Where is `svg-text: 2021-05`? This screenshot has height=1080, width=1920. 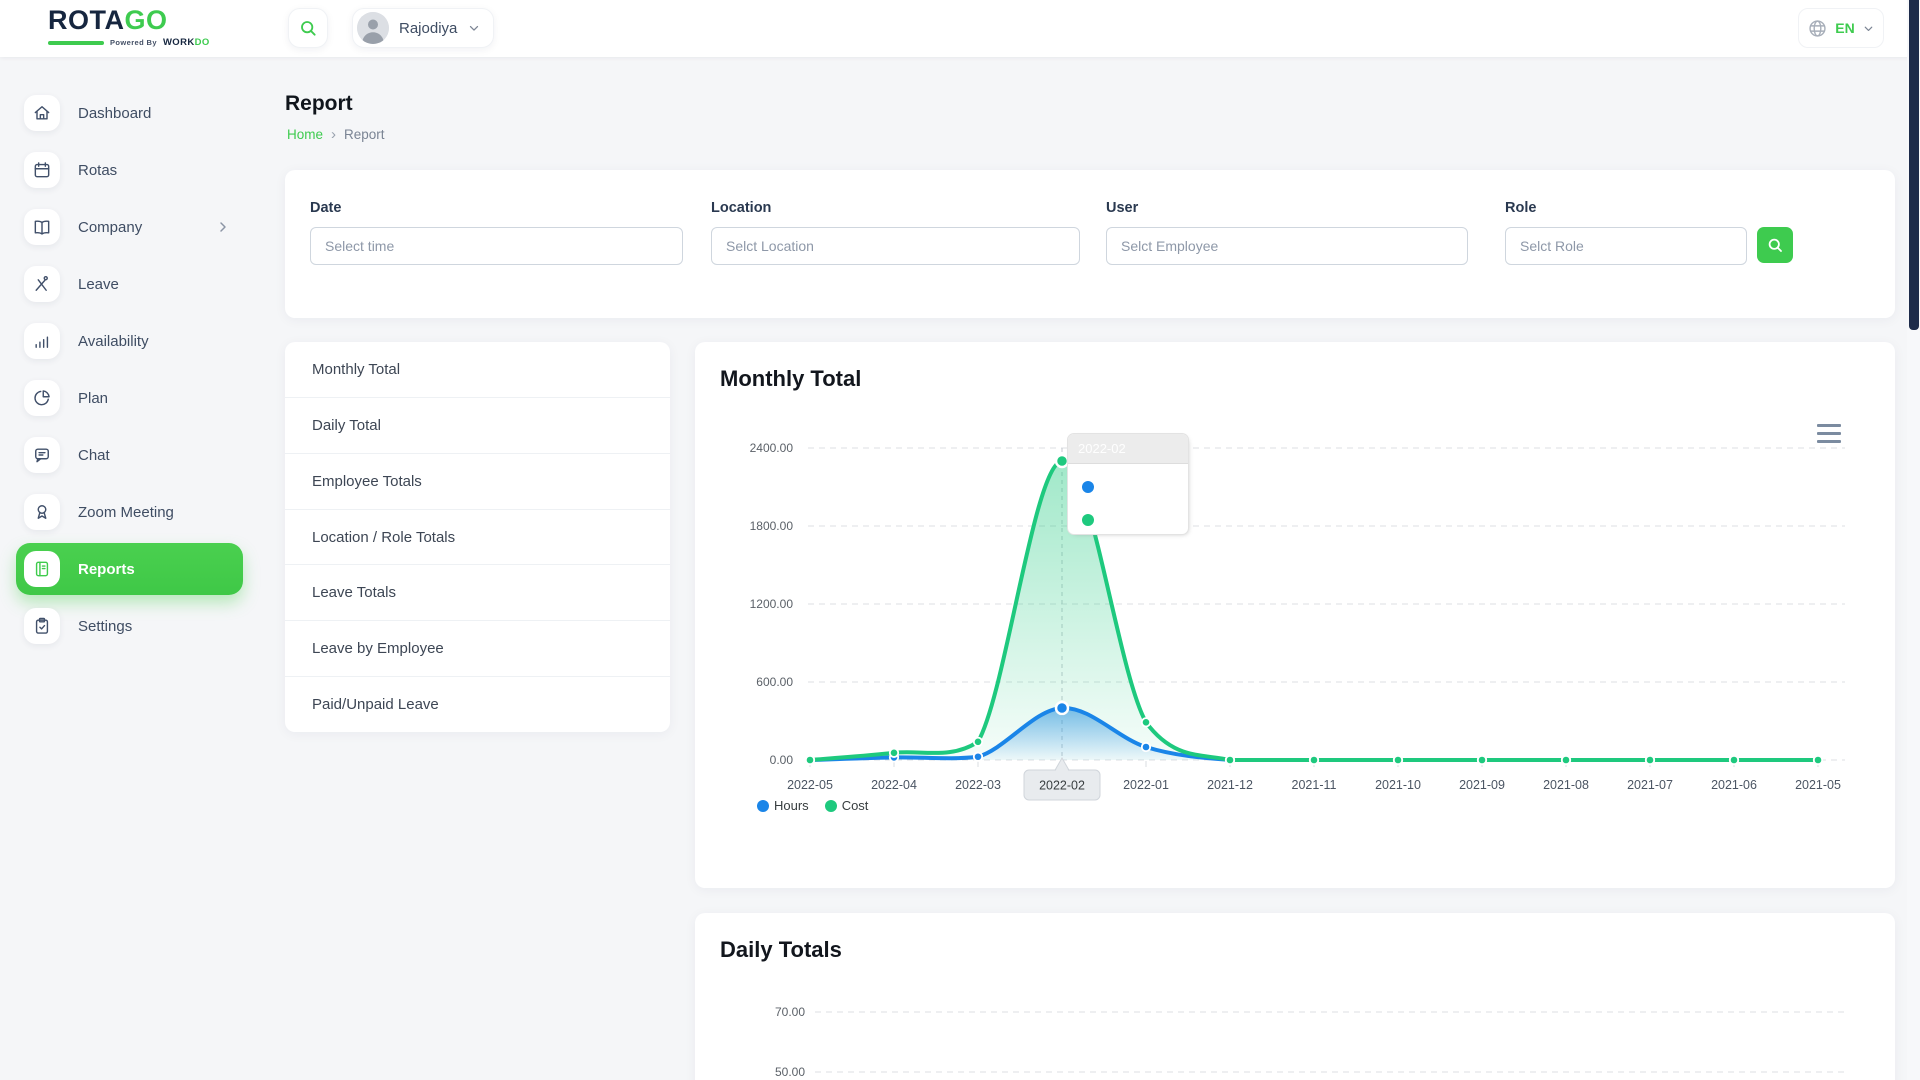
svg-text: 2021-05 is located at coordinates (1818, 785).